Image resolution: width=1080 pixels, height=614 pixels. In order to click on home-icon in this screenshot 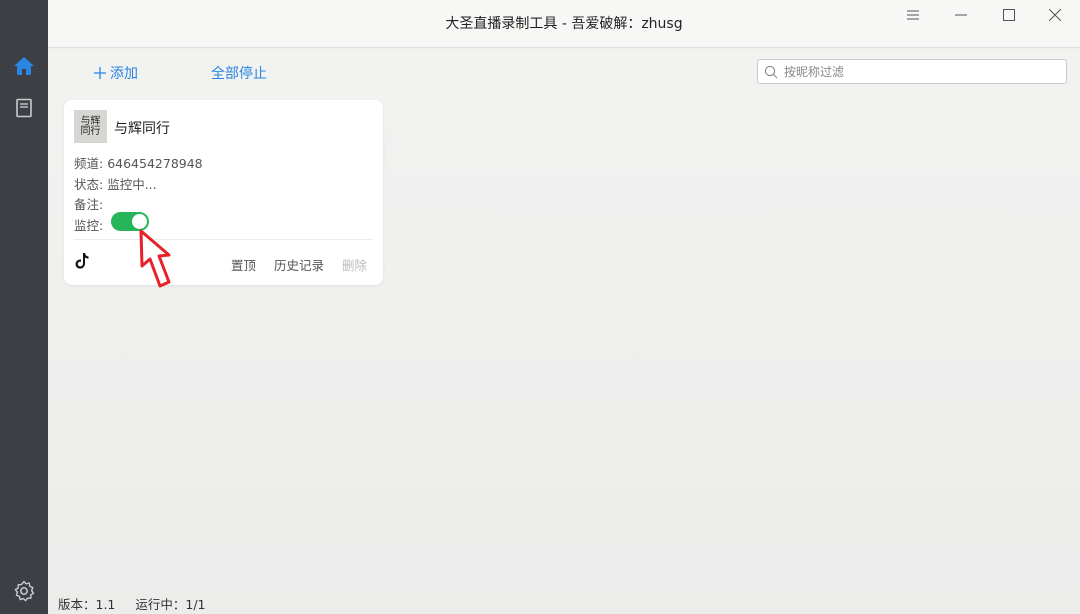, I will do `click(24, 66)`.